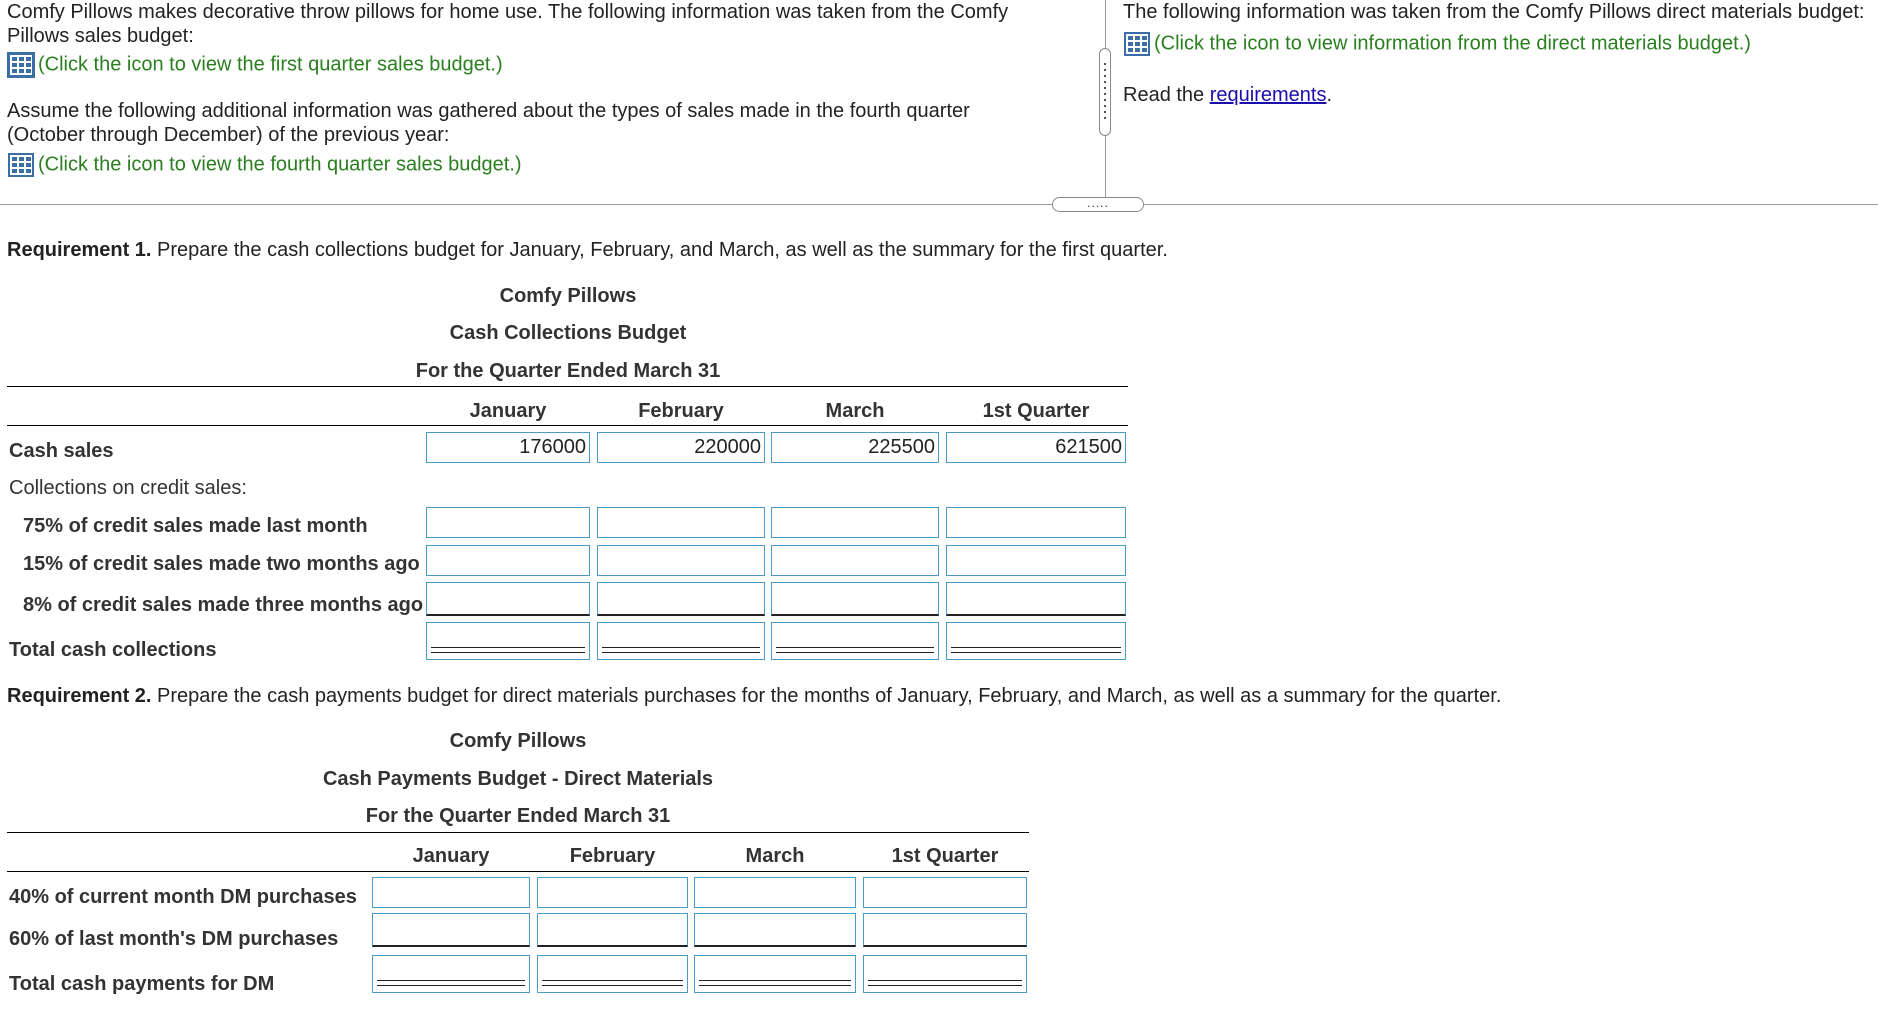  What do you see at coordinates (567, 425) in the screenshot?
I see `req1-column-rule` at bounding box center [567, 425].